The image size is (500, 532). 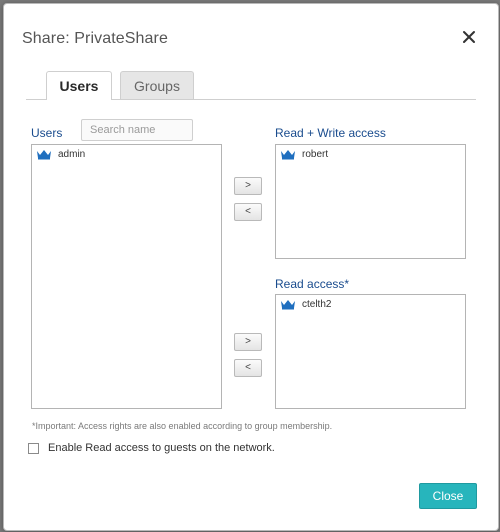 What do you see at coordinates (312, 284) in the screenshot?
I see `read-access-label: Read access*` at bounding box center [312, 284].